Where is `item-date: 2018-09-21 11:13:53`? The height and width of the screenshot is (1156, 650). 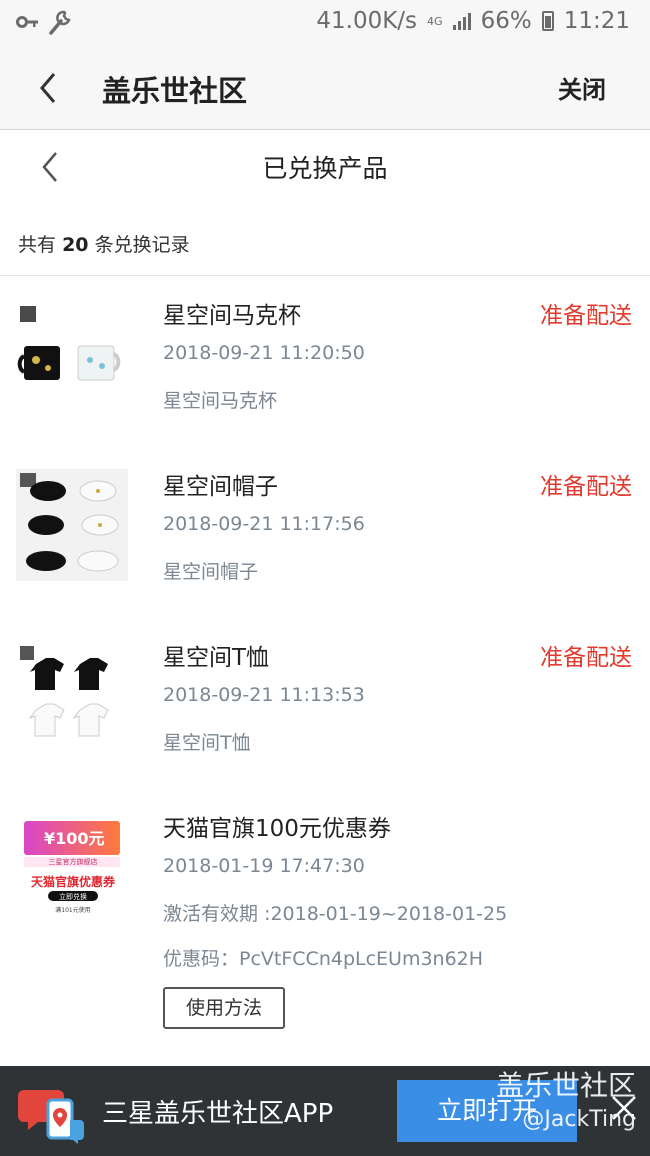 item-date: 2018-09-21 11:13:53 is located at coordinates (264, 695).